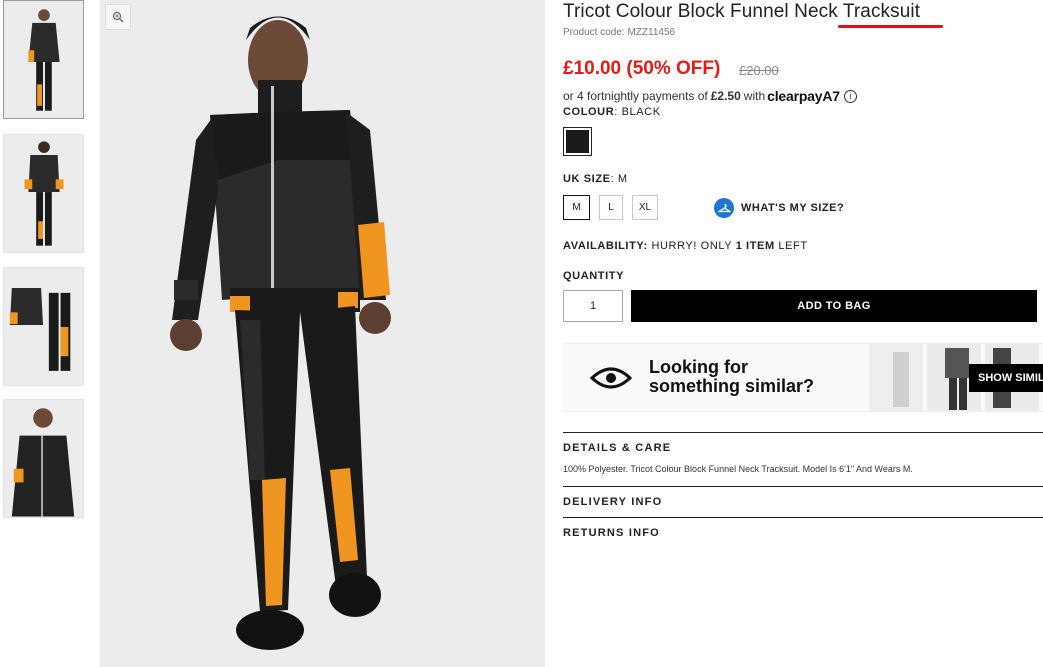 This screenshot has width=1043, height=667. What do you see at coordinates (612, 112) in the screenshot?
I see `colour-label: COLOUR: BLACK` at bounding box center [612, 112].